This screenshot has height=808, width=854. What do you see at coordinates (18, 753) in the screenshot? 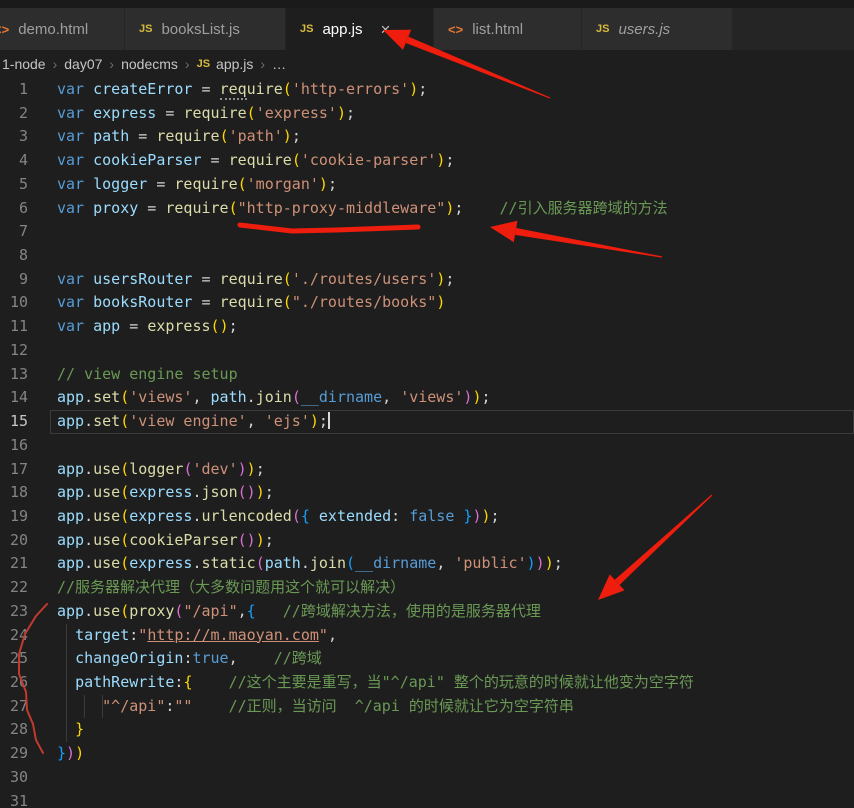
I see `line-number: 29` at bounding box center [18, 753].